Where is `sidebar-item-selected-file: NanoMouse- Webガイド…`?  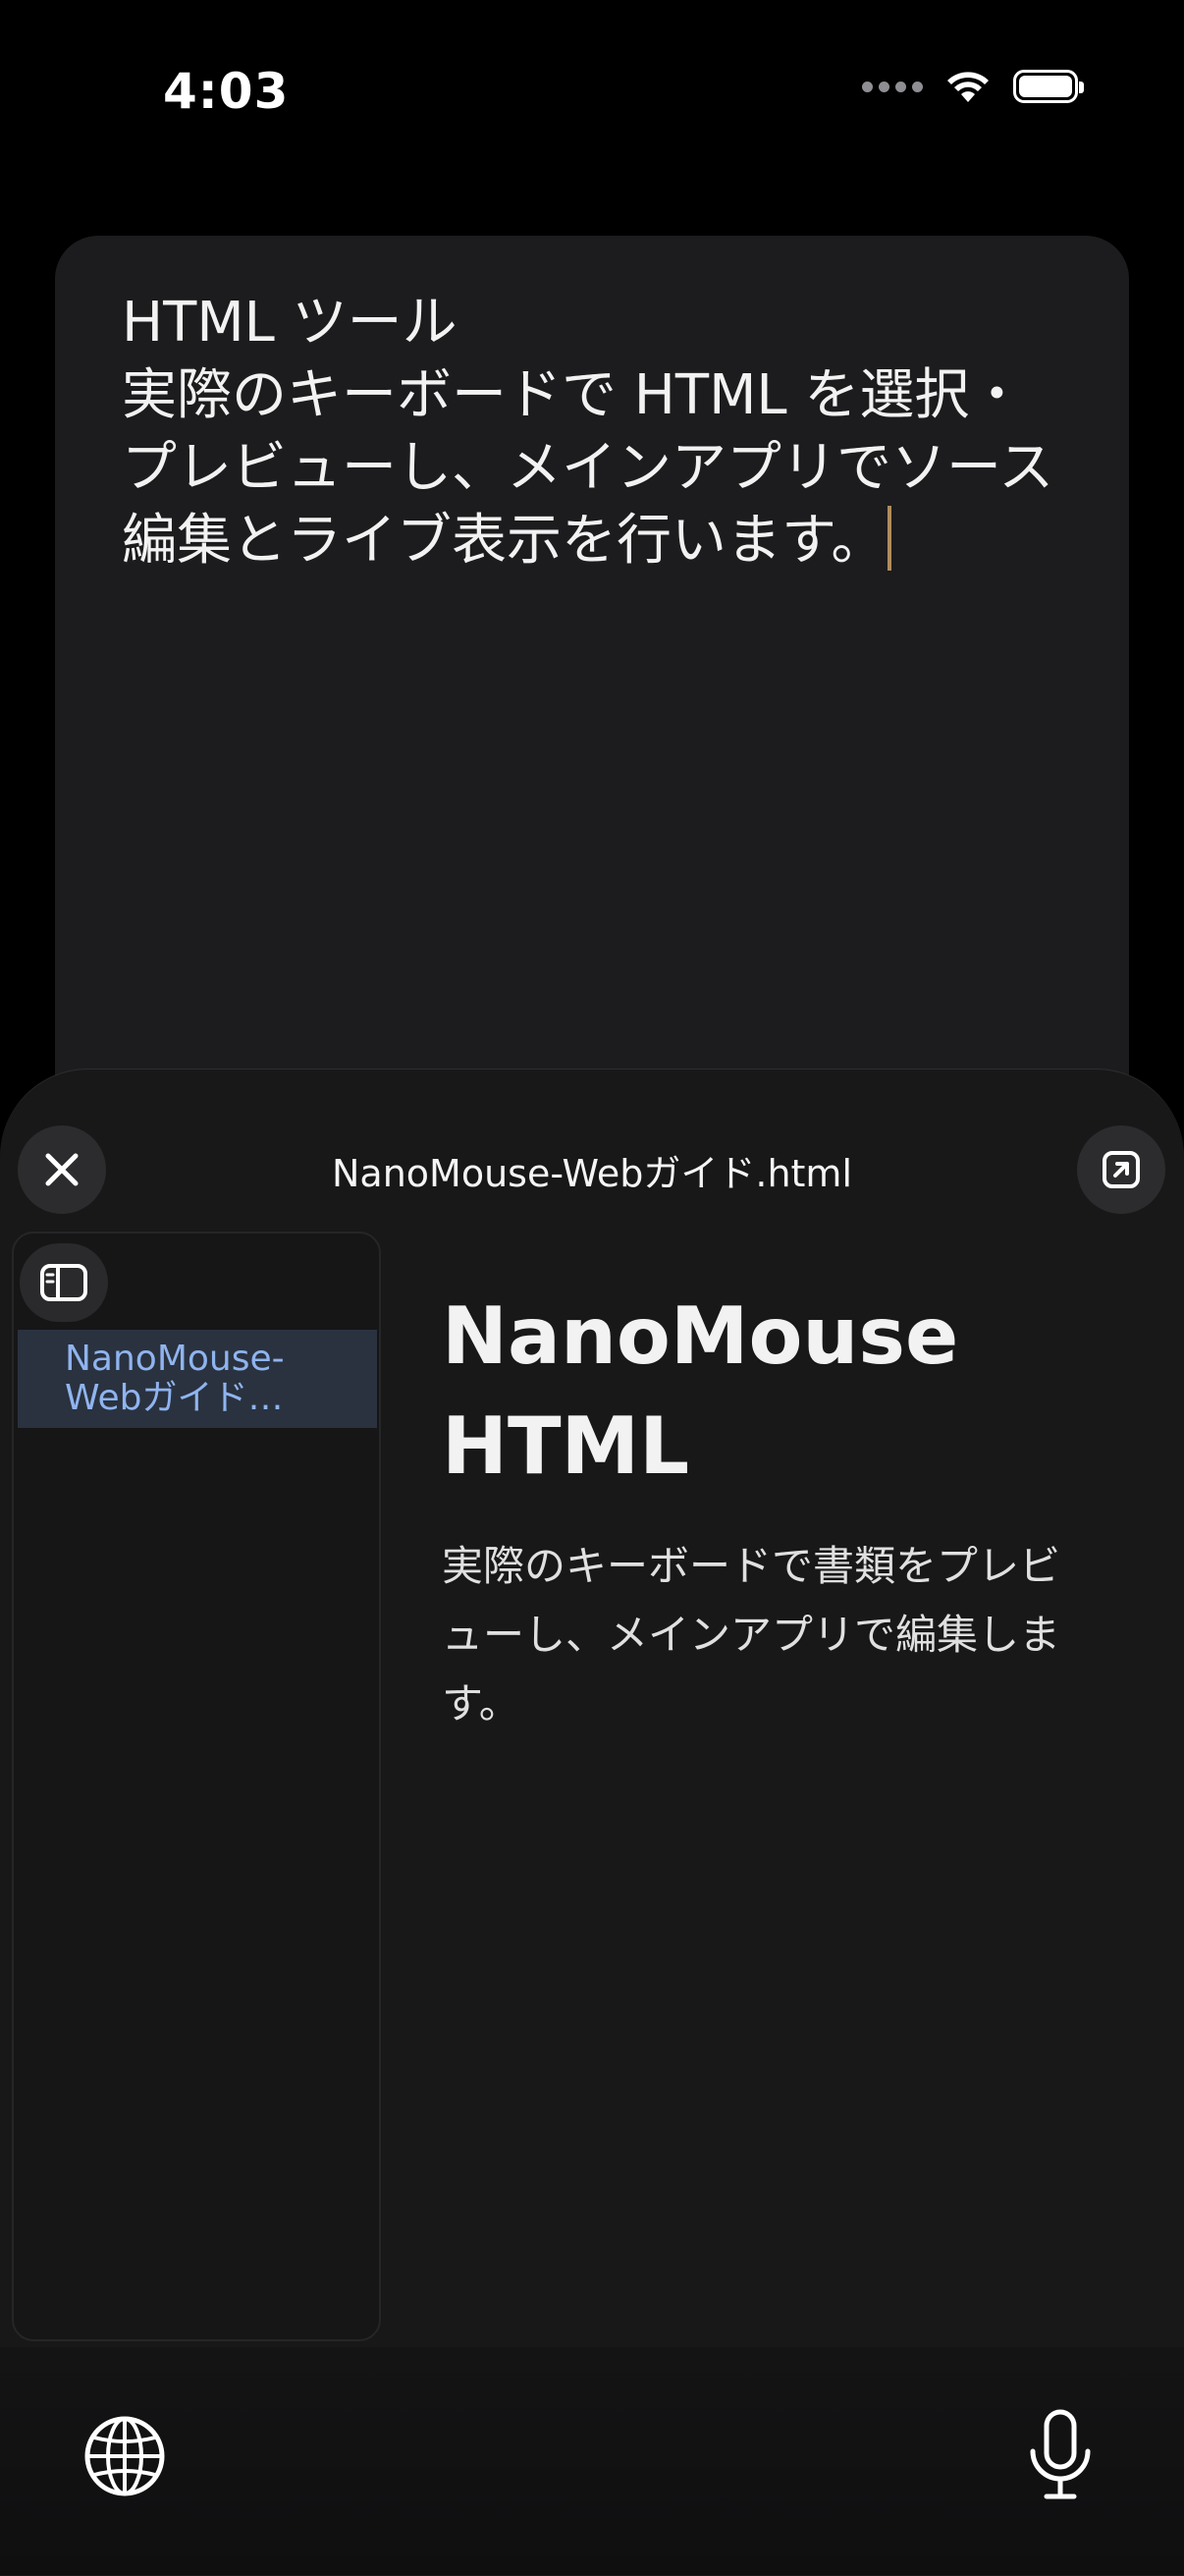 sidebar-item-selected-file: NanoMouse- Webガイド… is located at coordinates (197, 1379).